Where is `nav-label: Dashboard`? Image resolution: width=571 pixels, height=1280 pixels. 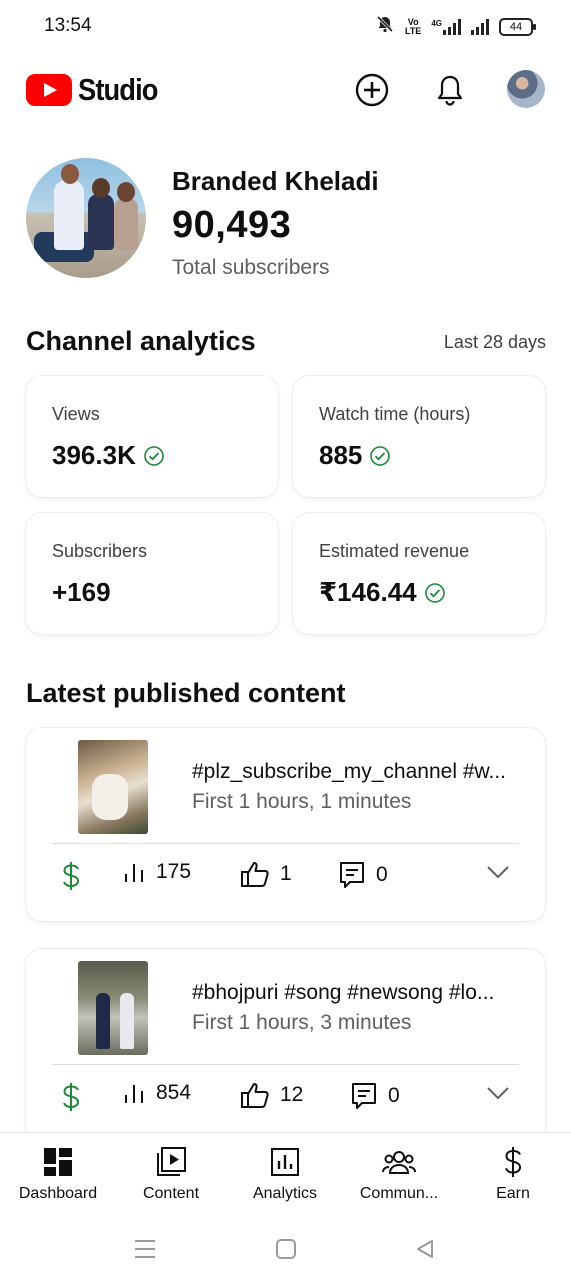
nav-label: Dashboard is located at coordinates (58, 1193).